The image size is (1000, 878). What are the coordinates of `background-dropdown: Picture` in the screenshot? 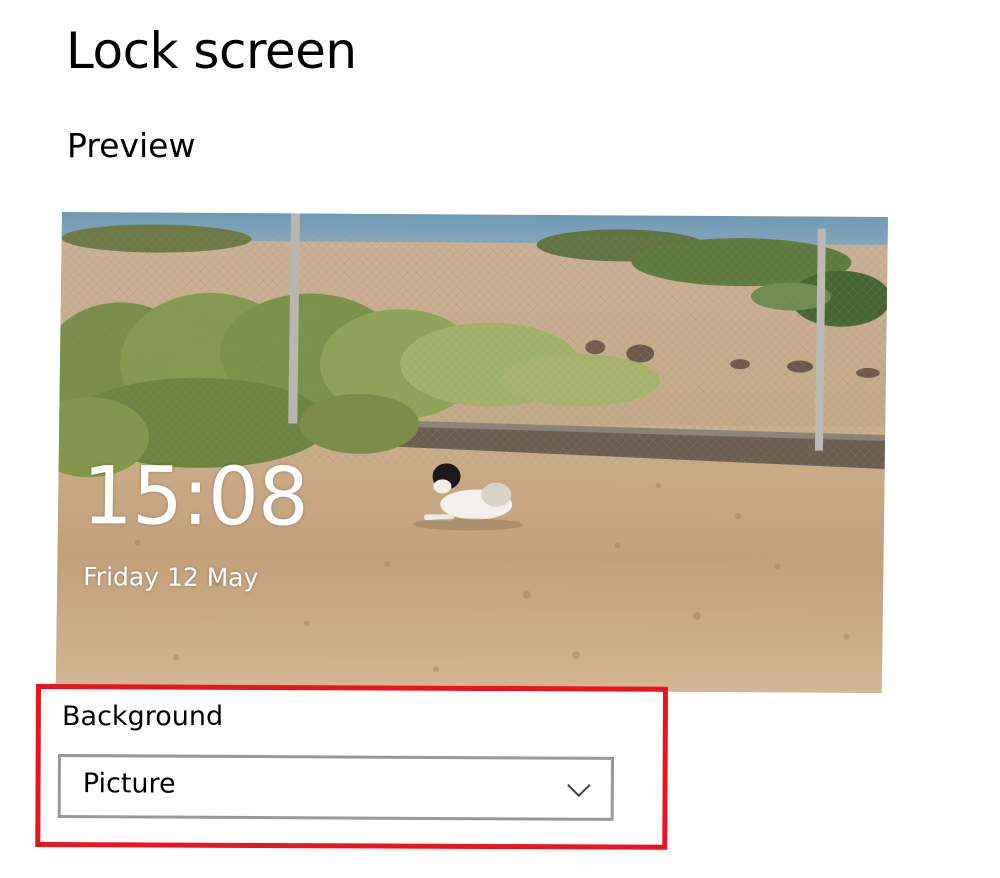 It's located at (335, 787).